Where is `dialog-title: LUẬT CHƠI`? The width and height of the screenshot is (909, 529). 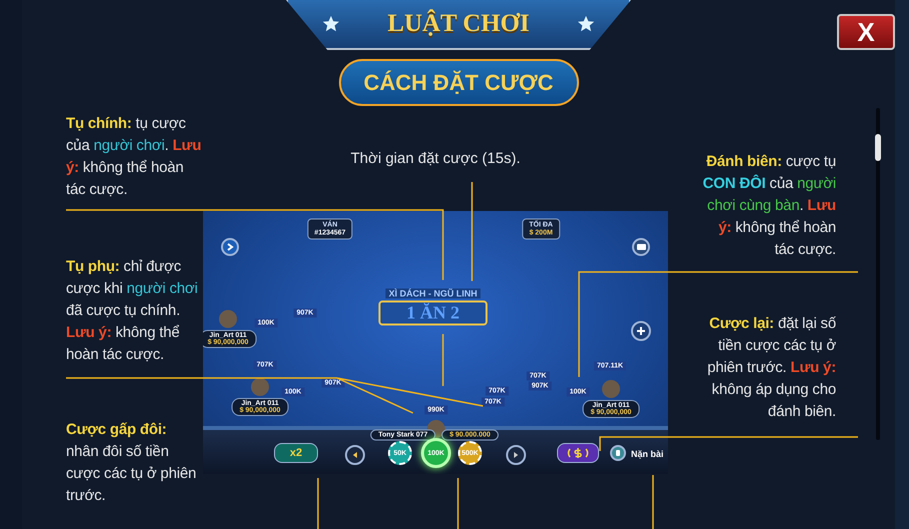
dialog-title: LUẬT CHƠI is located at coordinates (459, 24).